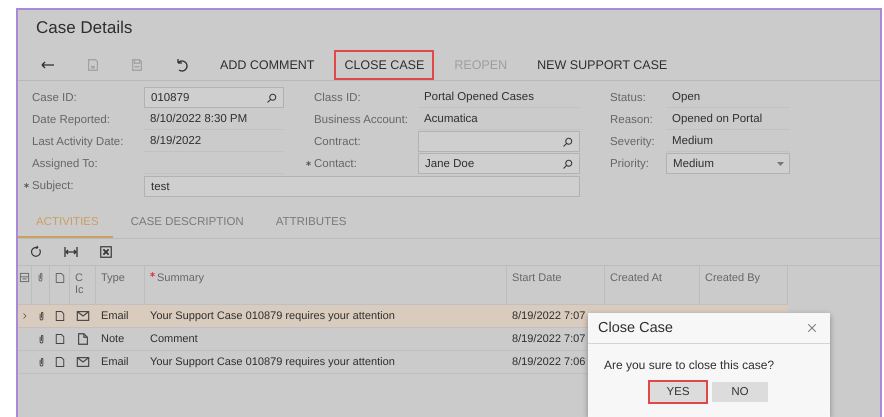  What do you see at coordinates (71, 252) in the screenshot?
I see `fit-columns-icon` at bounding box center [71, 252].